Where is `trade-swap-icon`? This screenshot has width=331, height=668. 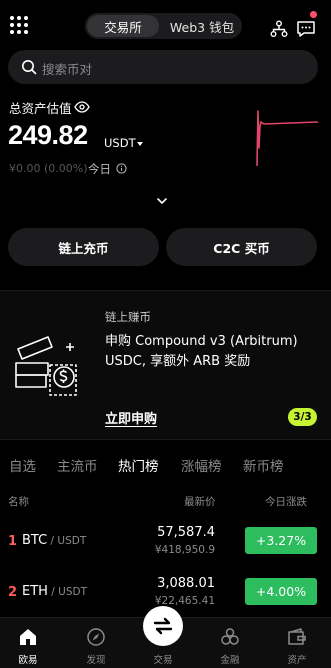
trade-swap-icon is located at coordinates (163, 626).